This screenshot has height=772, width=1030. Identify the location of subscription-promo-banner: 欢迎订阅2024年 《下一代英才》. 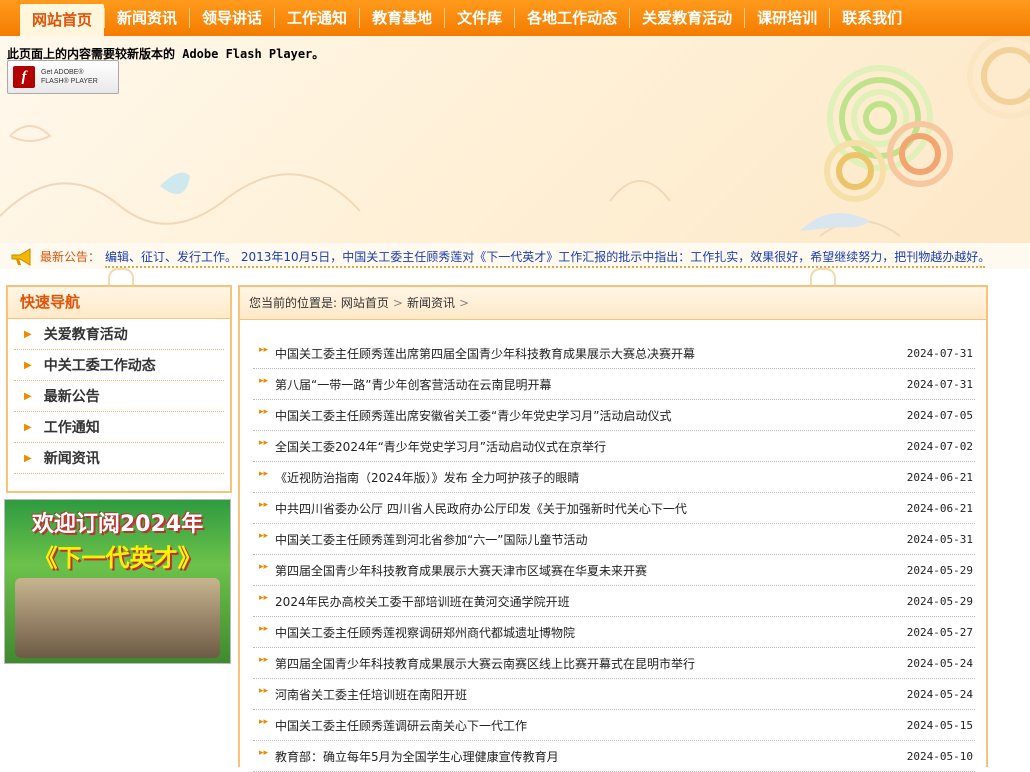
(117, 581).